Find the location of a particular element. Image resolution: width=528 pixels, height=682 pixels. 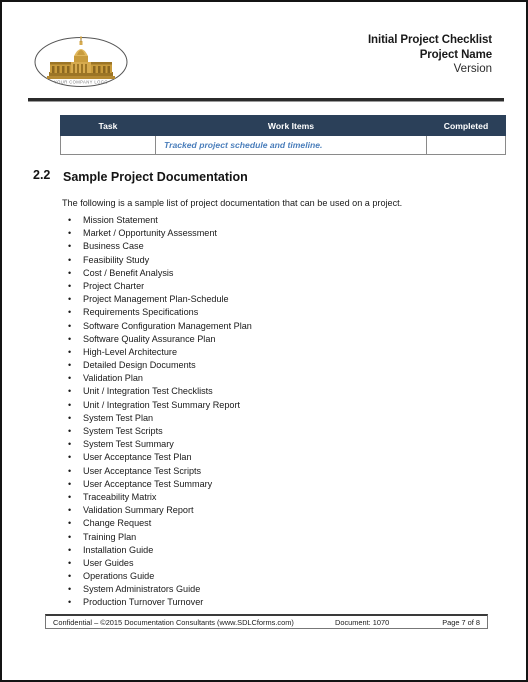

list-item: • Unit / Integration Test Checklists is located at coordinates (274, 391).